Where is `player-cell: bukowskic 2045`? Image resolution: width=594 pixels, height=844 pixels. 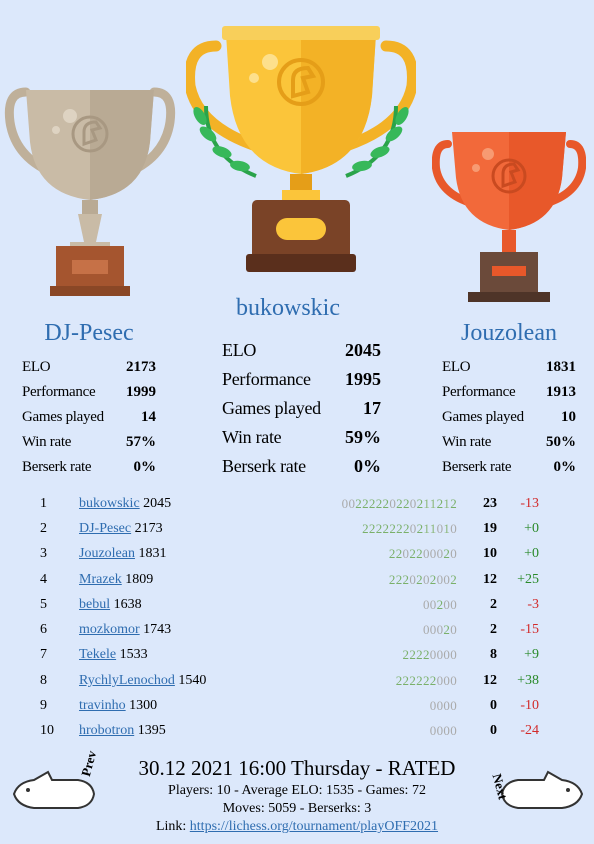
player-cell: bukowskic 2045 is located at coordinates (167, 503).